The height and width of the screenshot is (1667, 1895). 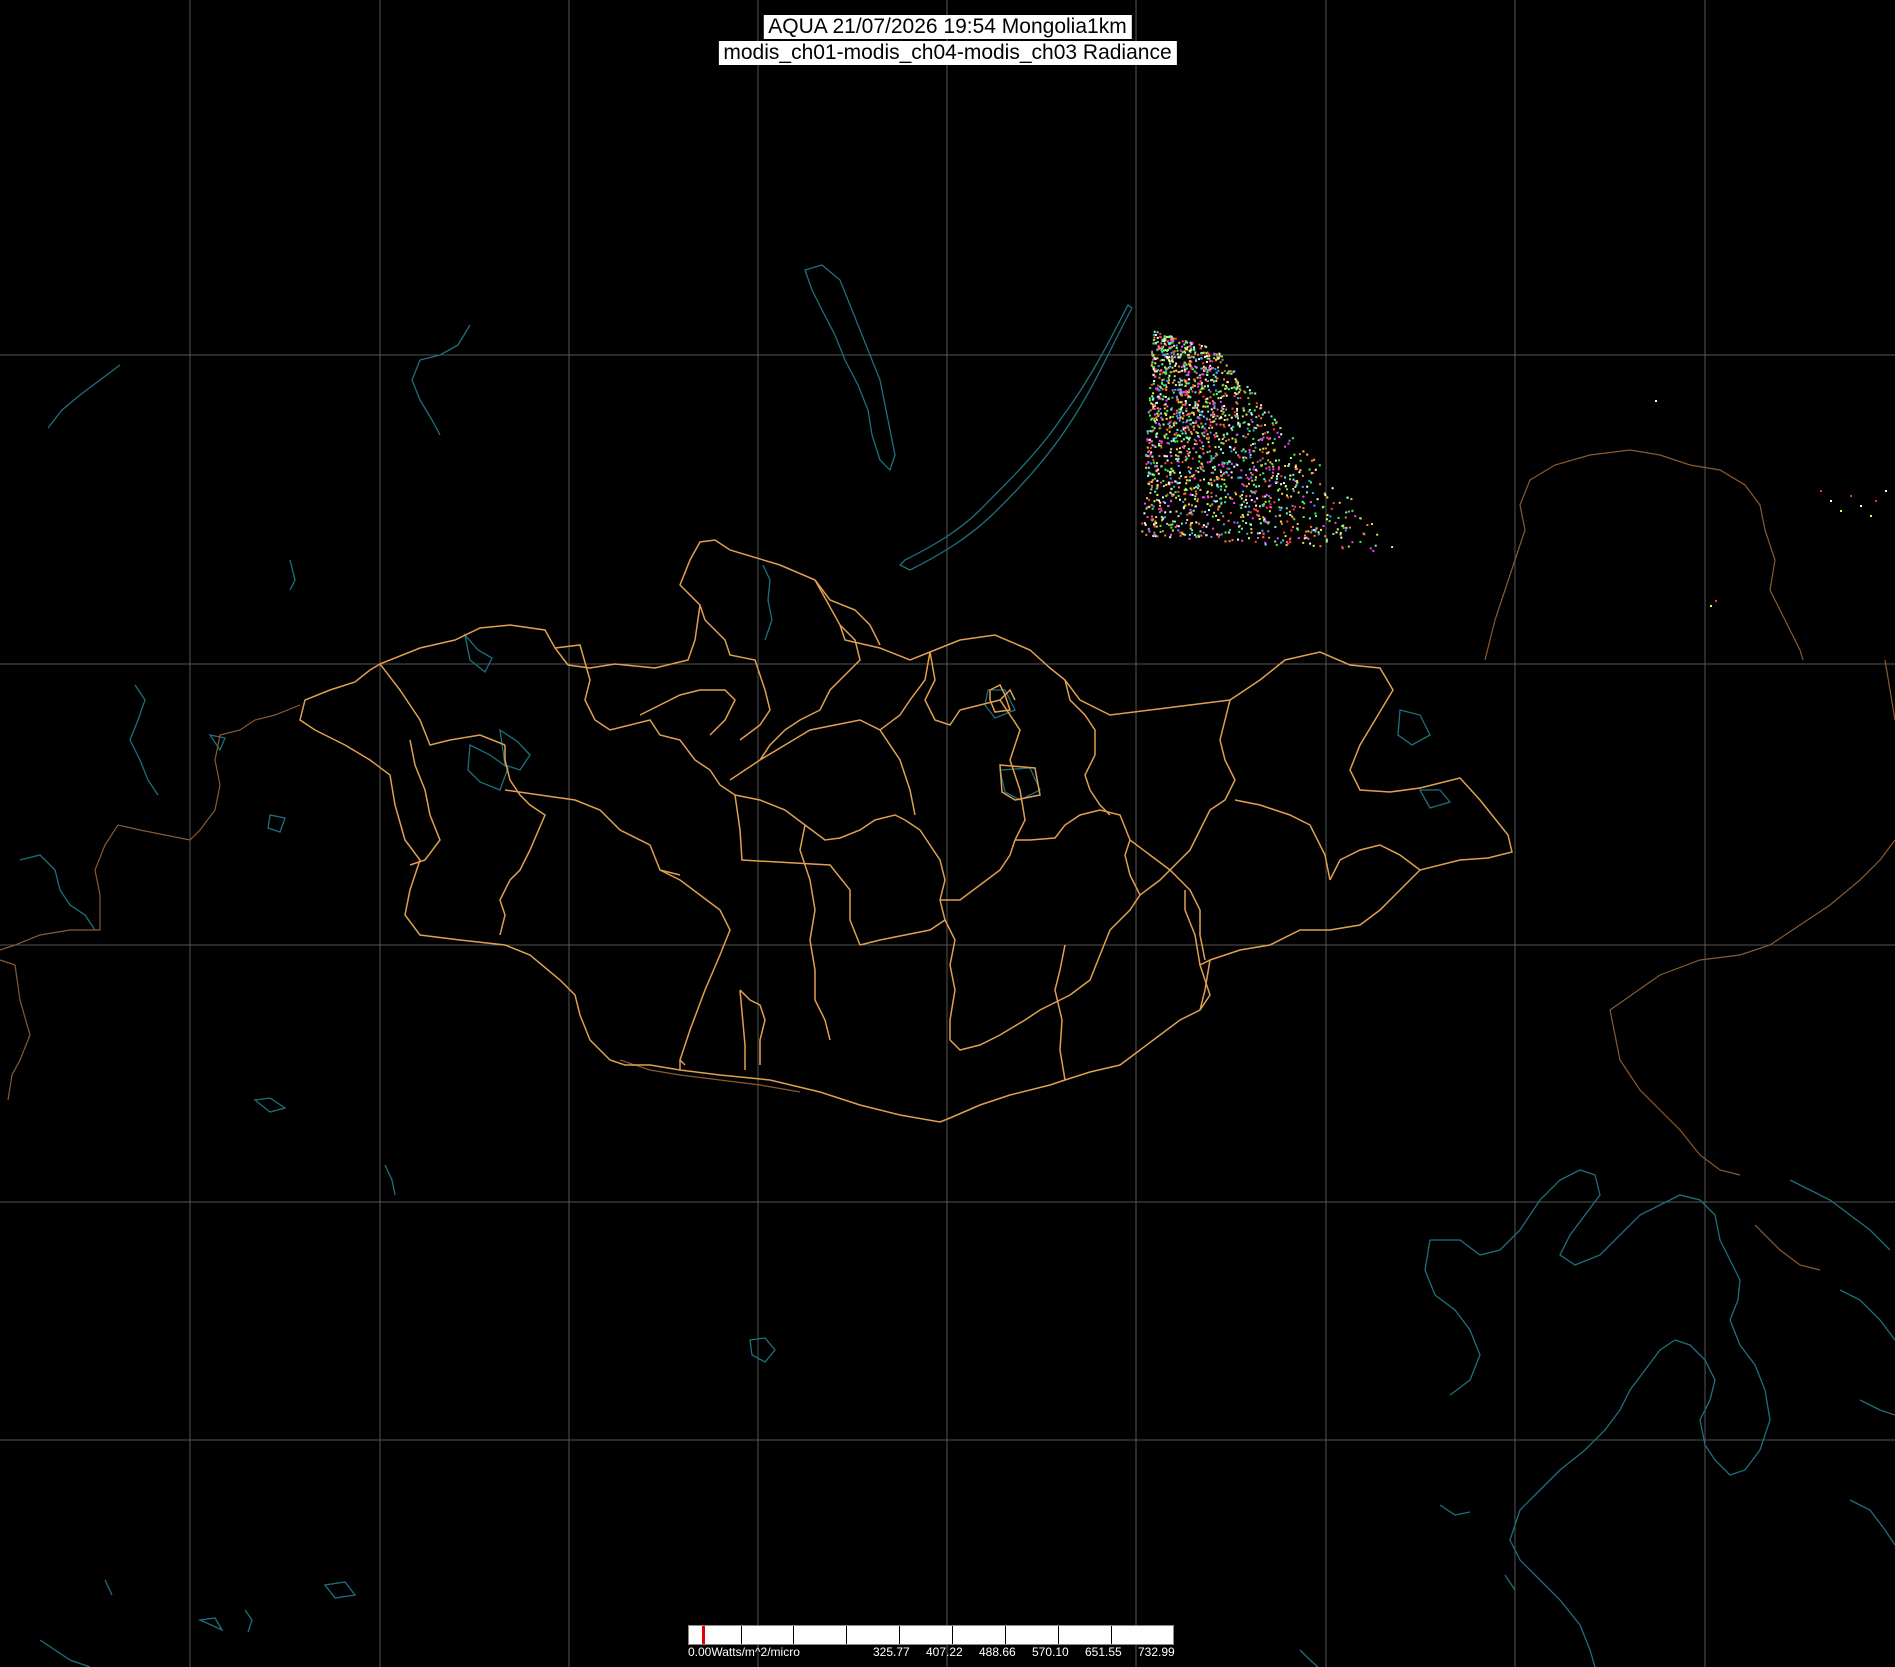 I want to click on colorbar-tick-label: 651.55, so click(x=1103, y=1652).